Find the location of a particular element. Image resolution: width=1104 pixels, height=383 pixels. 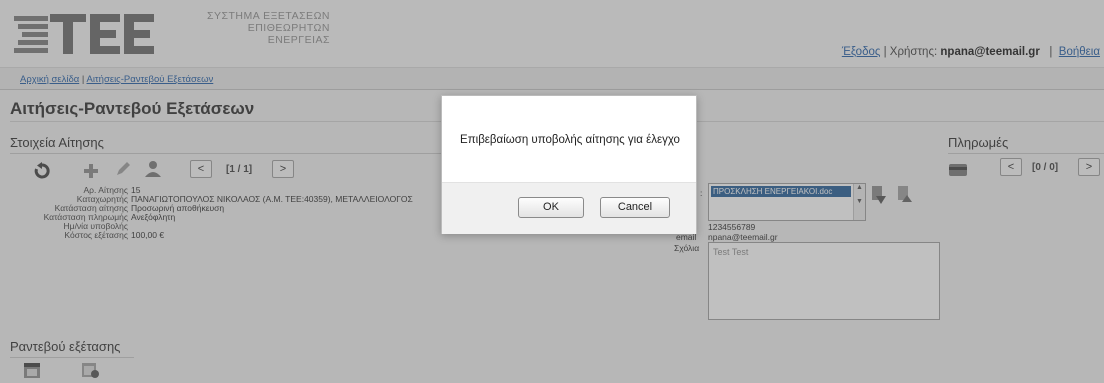

ok-button: OK is located at coordinates (551, 207).